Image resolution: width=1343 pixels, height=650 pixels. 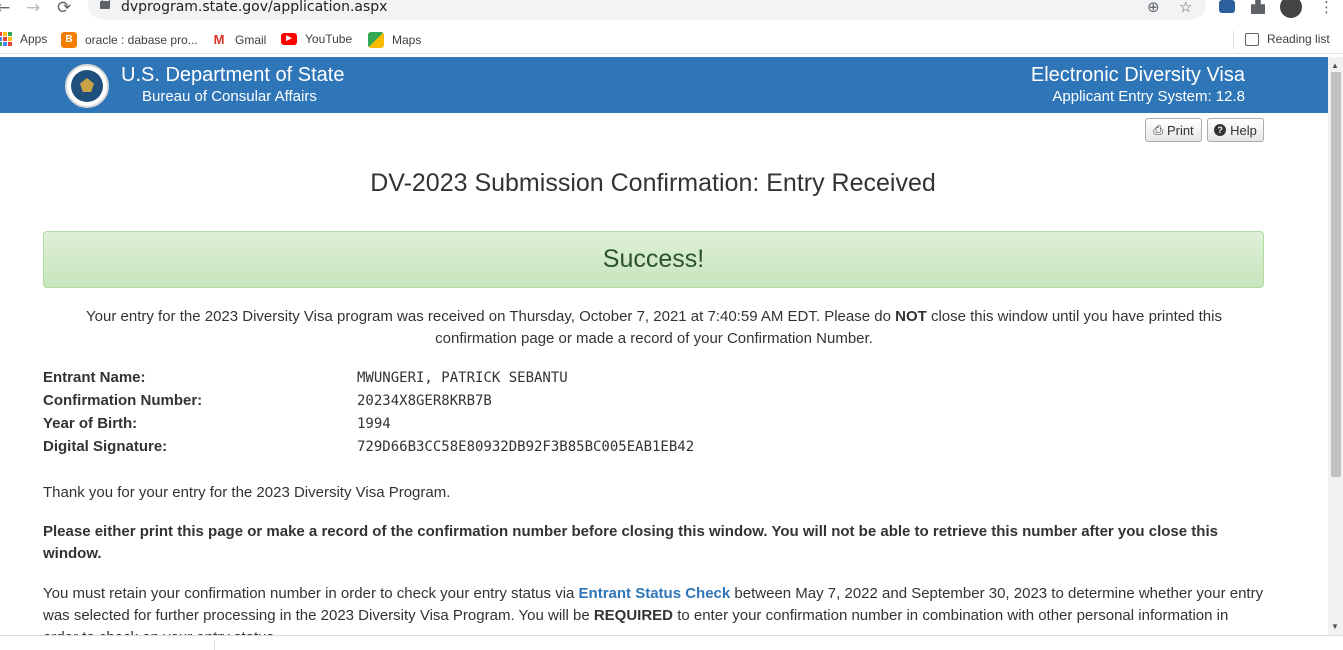 What do you see at coordinates (424, 401) in the screenshot?
I see `detail-value: 20234X8GER8KRB7B` at bounding box center [424, 401].